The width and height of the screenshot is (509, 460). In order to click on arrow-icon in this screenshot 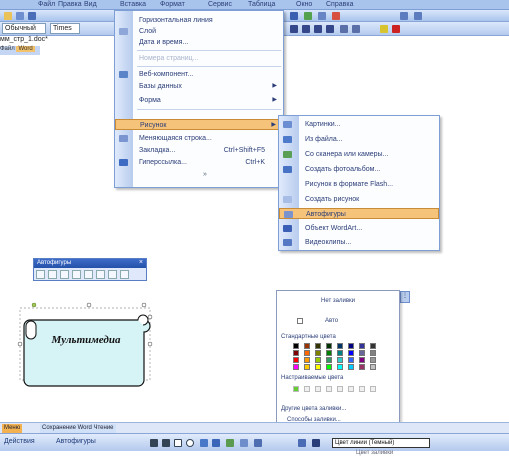, I will do `click(154, 443)`.